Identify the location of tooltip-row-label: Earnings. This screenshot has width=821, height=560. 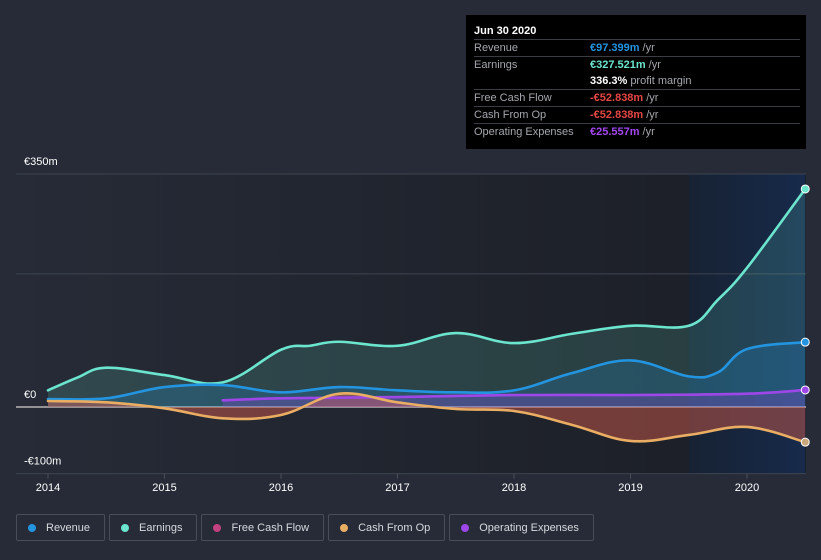
(496, 65).